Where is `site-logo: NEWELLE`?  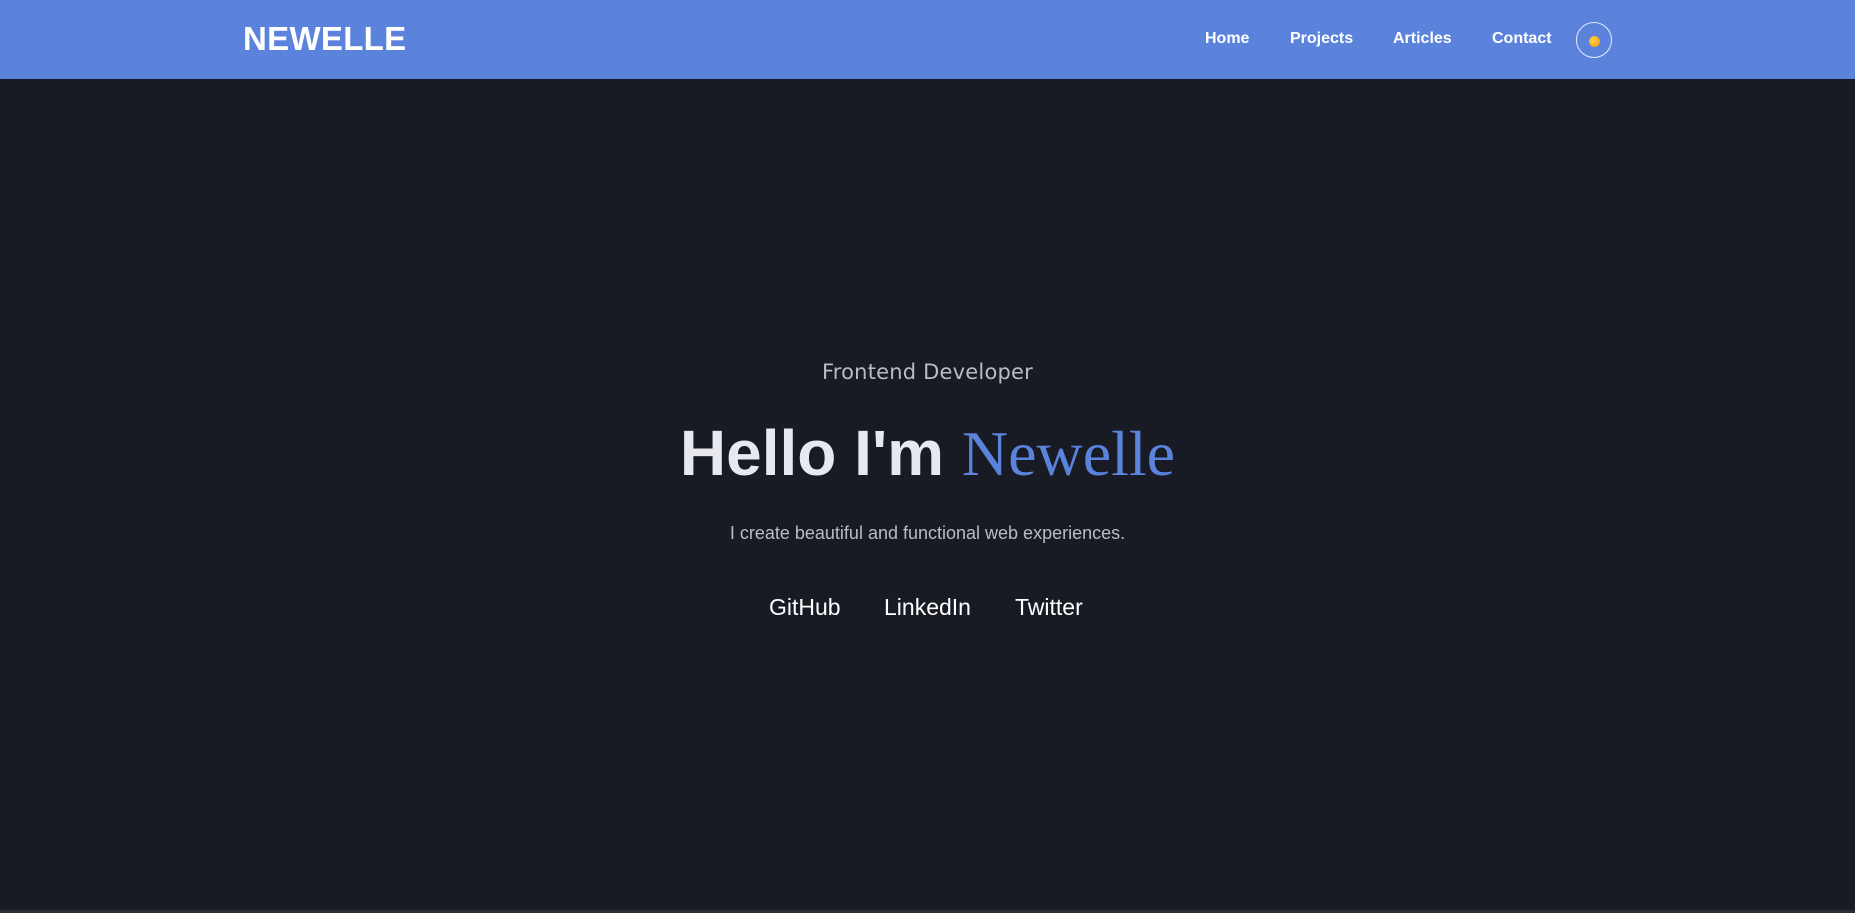
site-logo: NEWELLE is located at coordinates (324, 39).